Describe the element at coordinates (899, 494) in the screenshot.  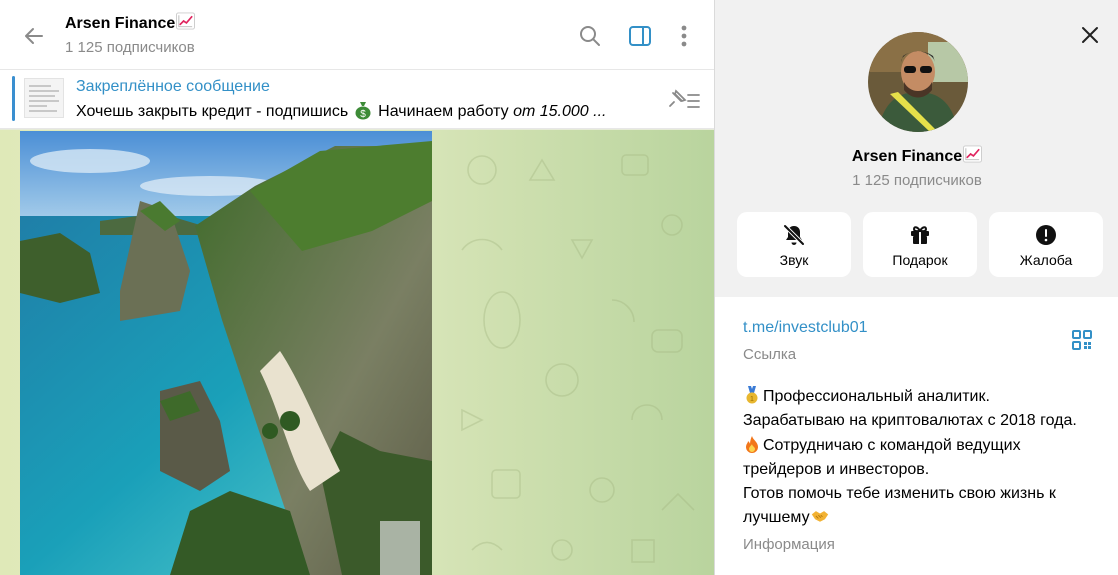
I see `bio-line: Готов помочь тебе изменить свою жизнь к` at that location.